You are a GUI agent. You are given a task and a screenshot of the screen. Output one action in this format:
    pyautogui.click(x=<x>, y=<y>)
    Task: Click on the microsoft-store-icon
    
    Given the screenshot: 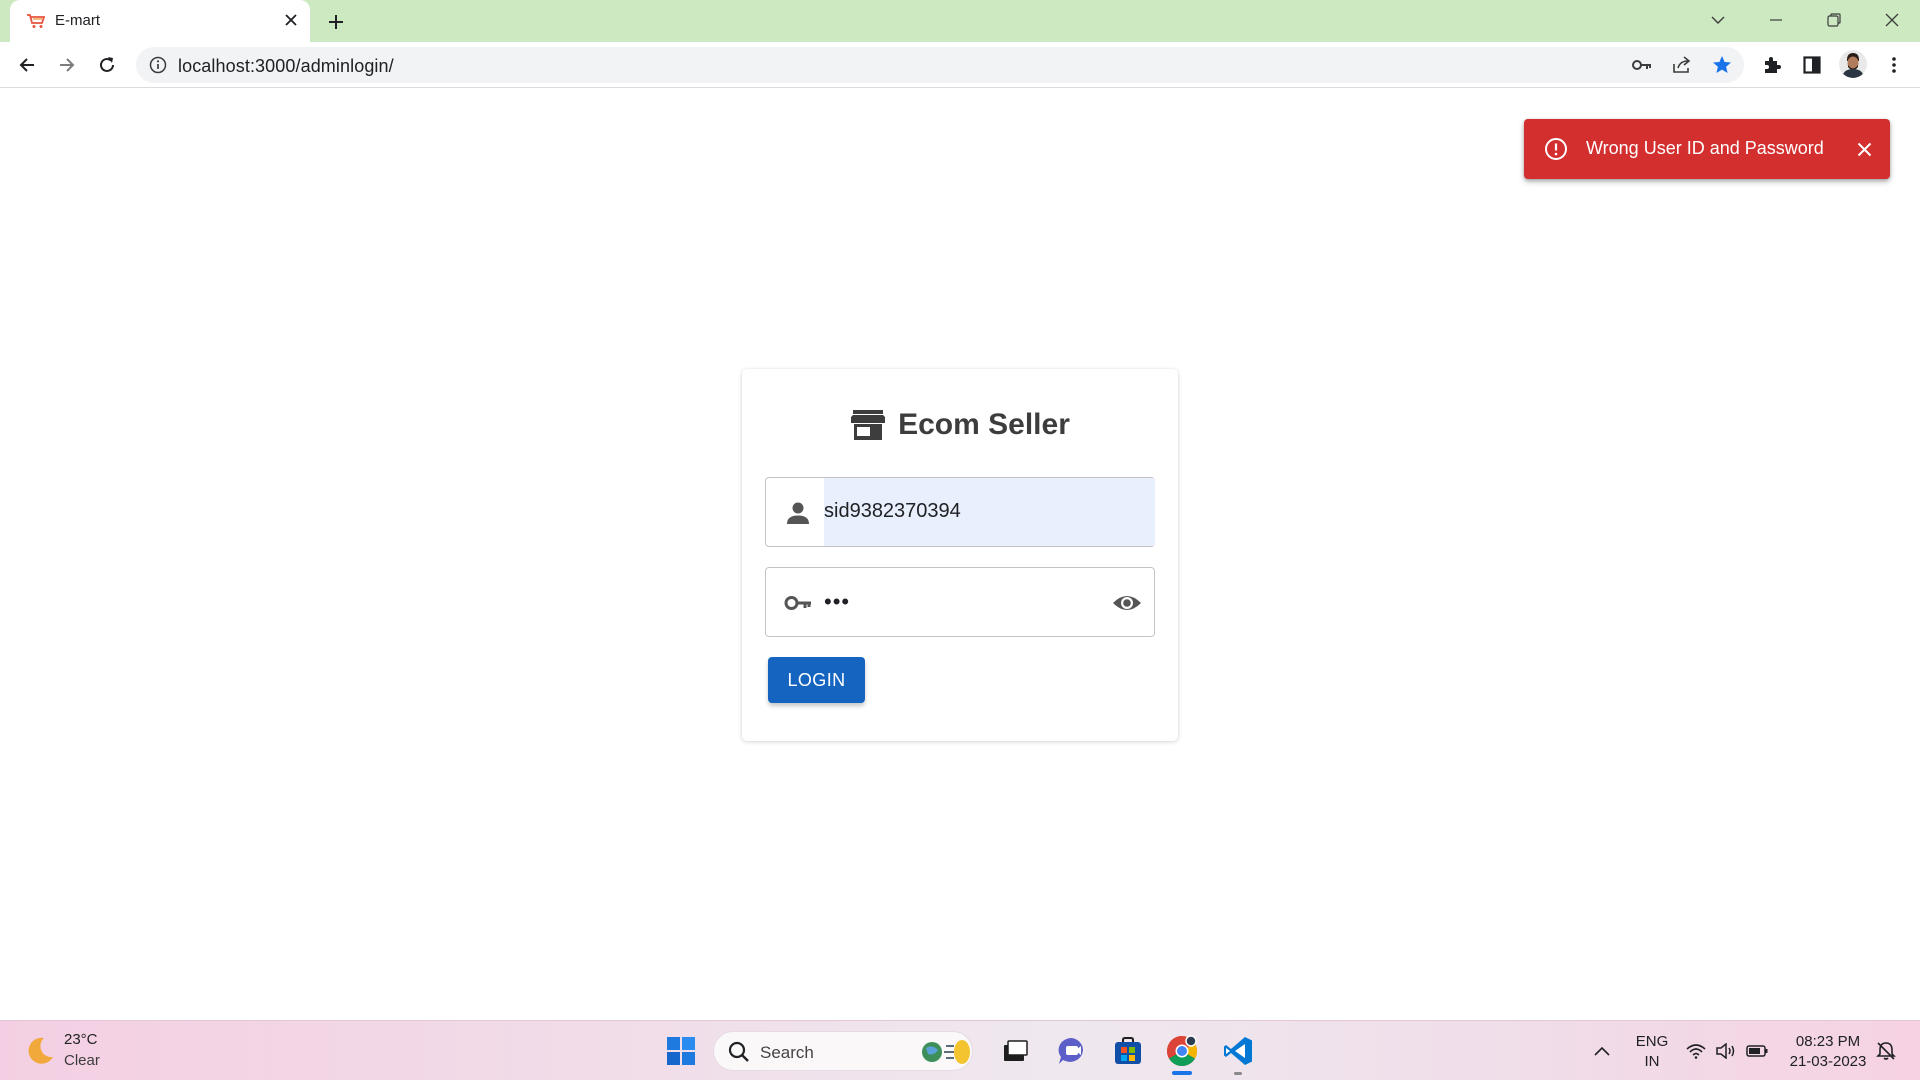 What is the action you would take?
    pyautogui.click(x=1128, y=1051)
    